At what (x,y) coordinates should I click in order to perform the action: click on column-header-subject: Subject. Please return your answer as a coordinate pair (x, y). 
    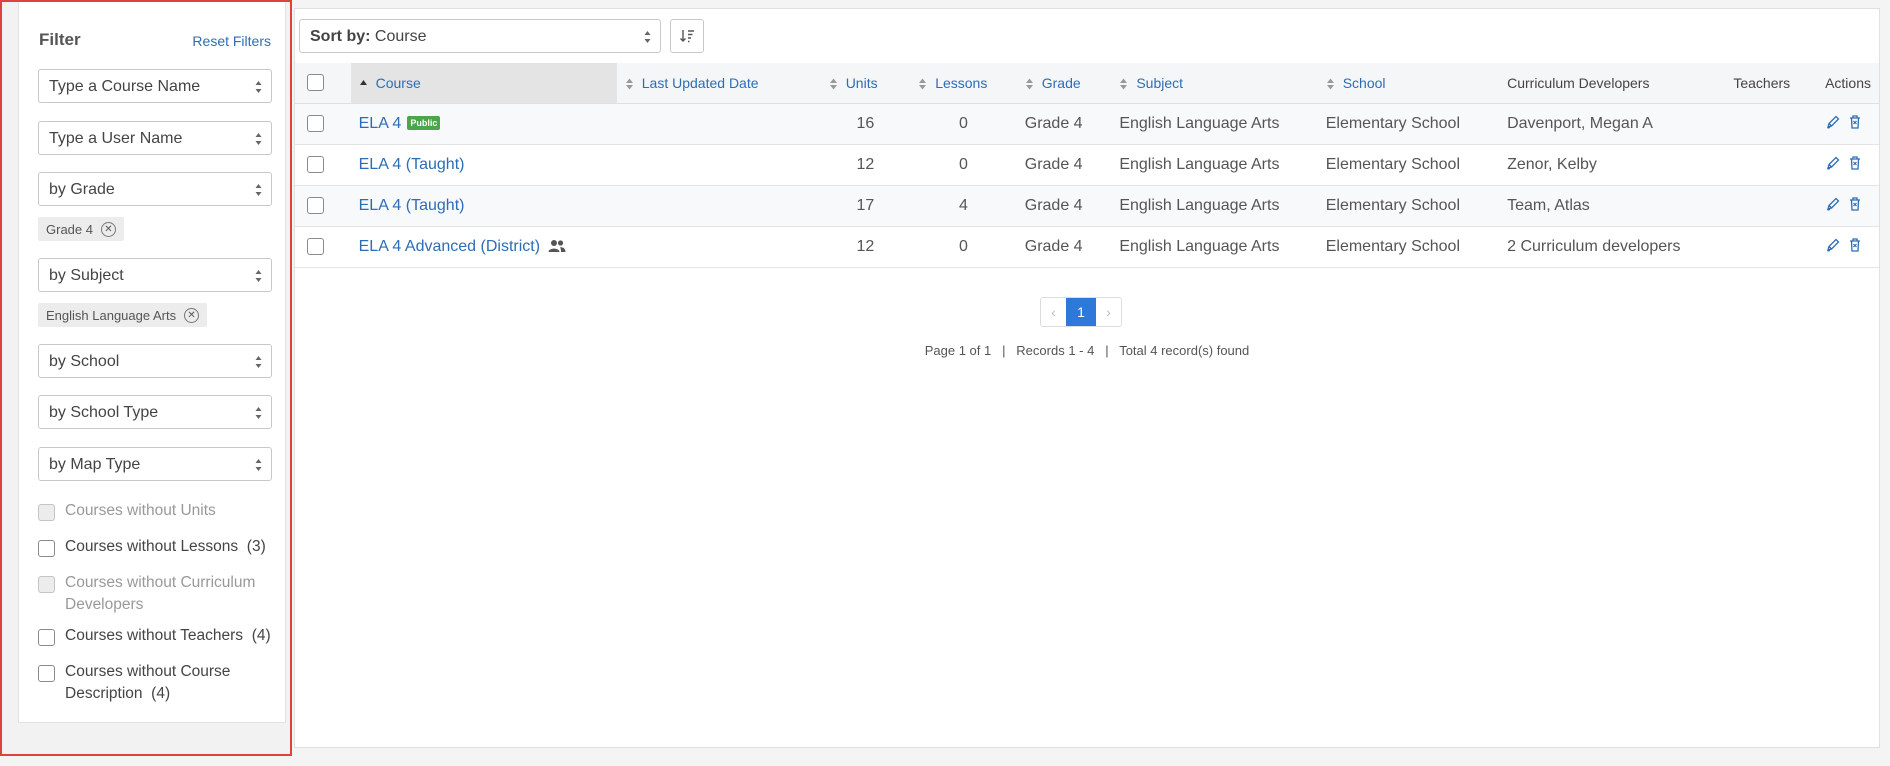
    Looking at the image, I should click on (1214, 83).